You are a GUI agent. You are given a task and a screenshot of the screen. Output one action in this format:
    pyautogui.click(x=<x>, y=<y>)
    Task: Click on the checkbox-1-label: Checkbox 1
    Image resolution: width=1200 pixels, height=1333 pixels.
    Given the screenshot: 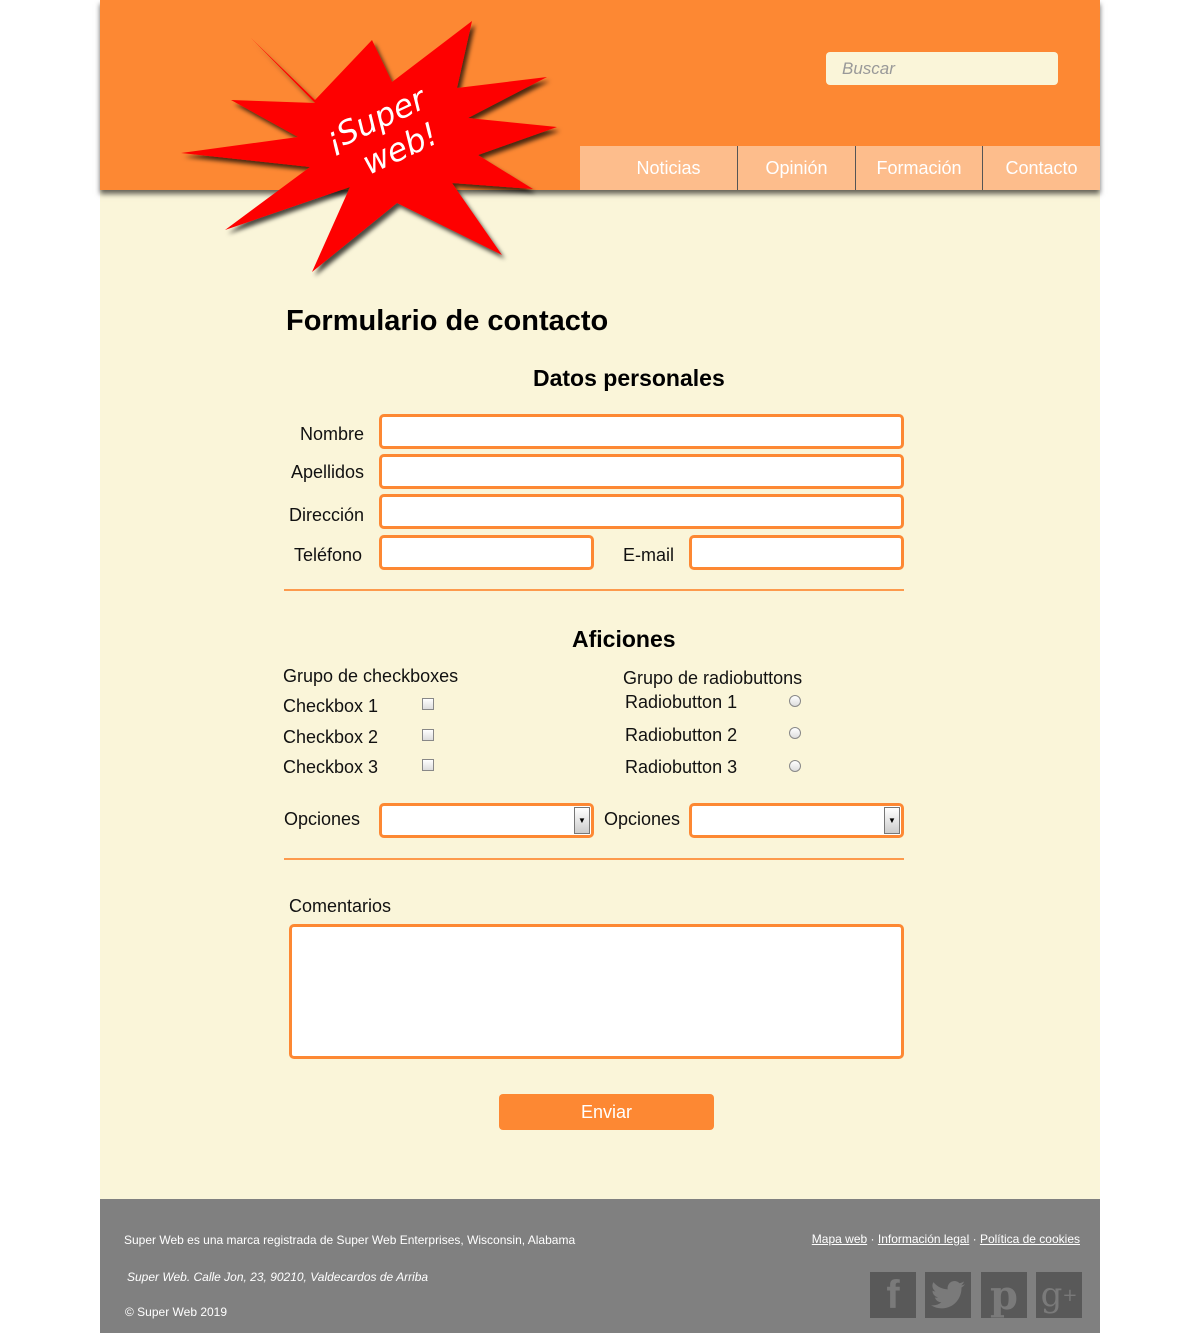 What is the action you would take?
    pyautogui.click(x=331, y=706)
    